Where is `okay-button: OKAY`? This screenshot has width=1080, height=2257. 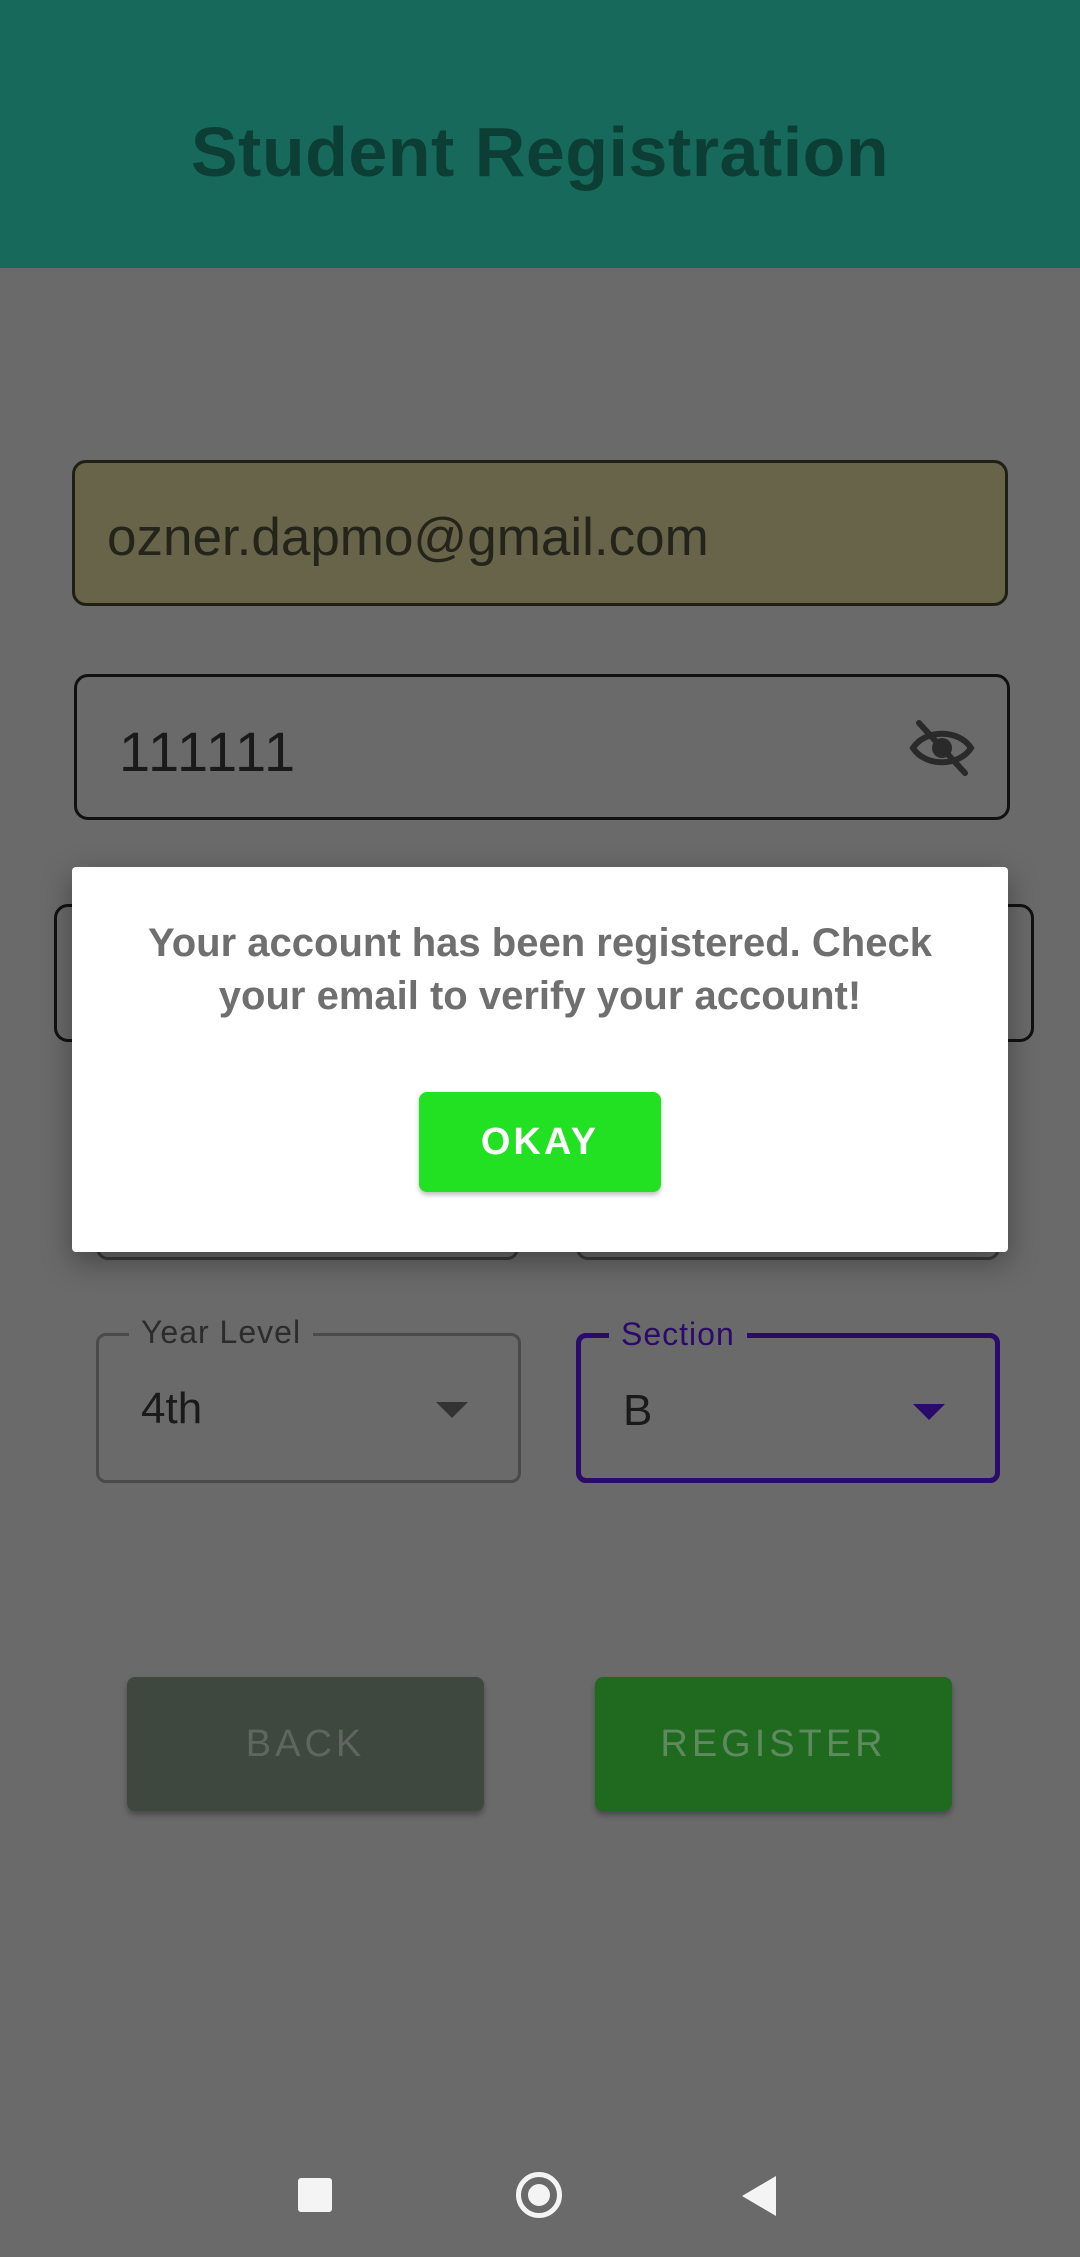 okay-button: OKAY is located at coordinates (540, 1142).